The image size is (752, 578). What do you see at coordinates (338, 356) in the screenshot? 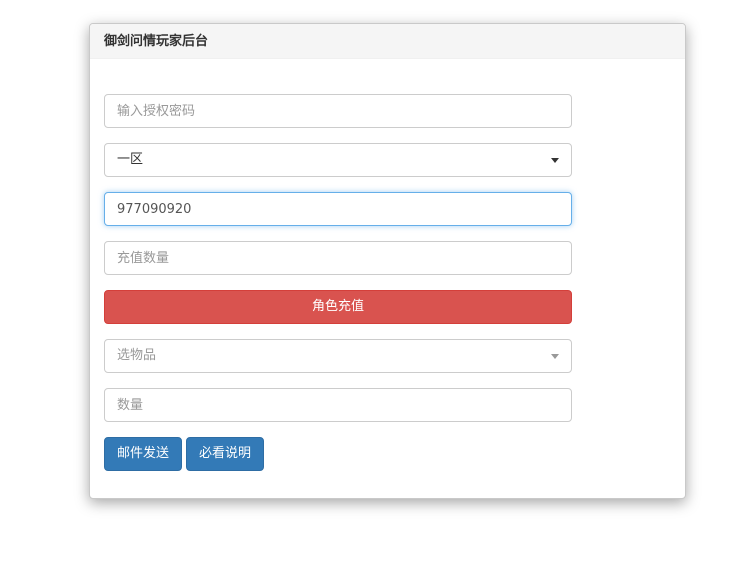
I see `item-select: 选物品` at bounding box center [338, 356].